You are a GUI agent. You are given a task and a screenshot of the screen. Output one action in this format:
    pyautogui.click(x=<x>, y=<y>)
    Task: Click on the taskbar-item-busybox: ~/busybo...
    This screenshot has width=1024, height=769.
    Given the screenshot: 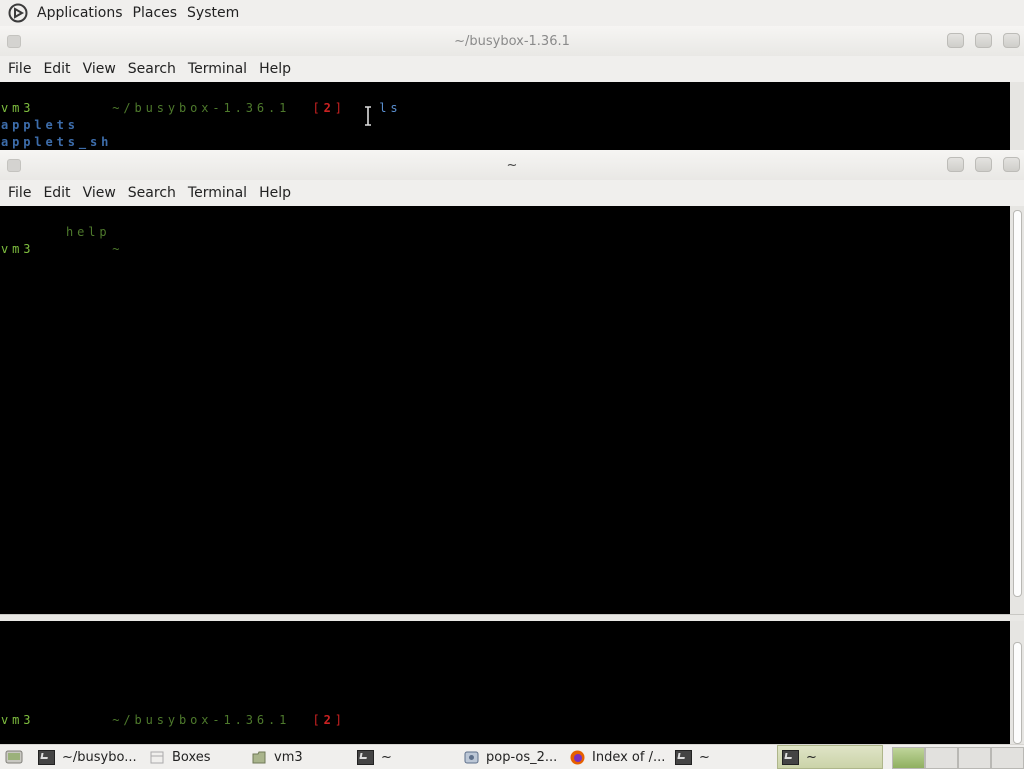 What is the action you would take?
    pyautogui.click(x=90, y=757)
    